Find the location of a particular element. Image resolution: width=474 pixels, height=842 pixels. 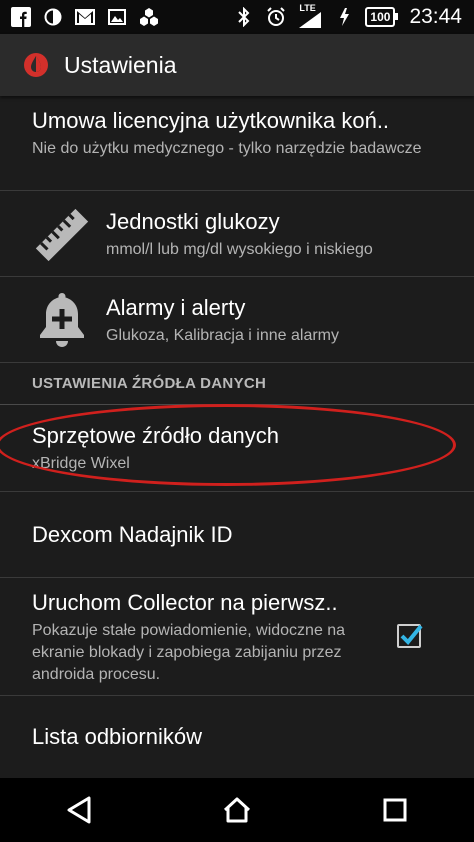

blood-drop-icon is located at coordinates (36, 65).